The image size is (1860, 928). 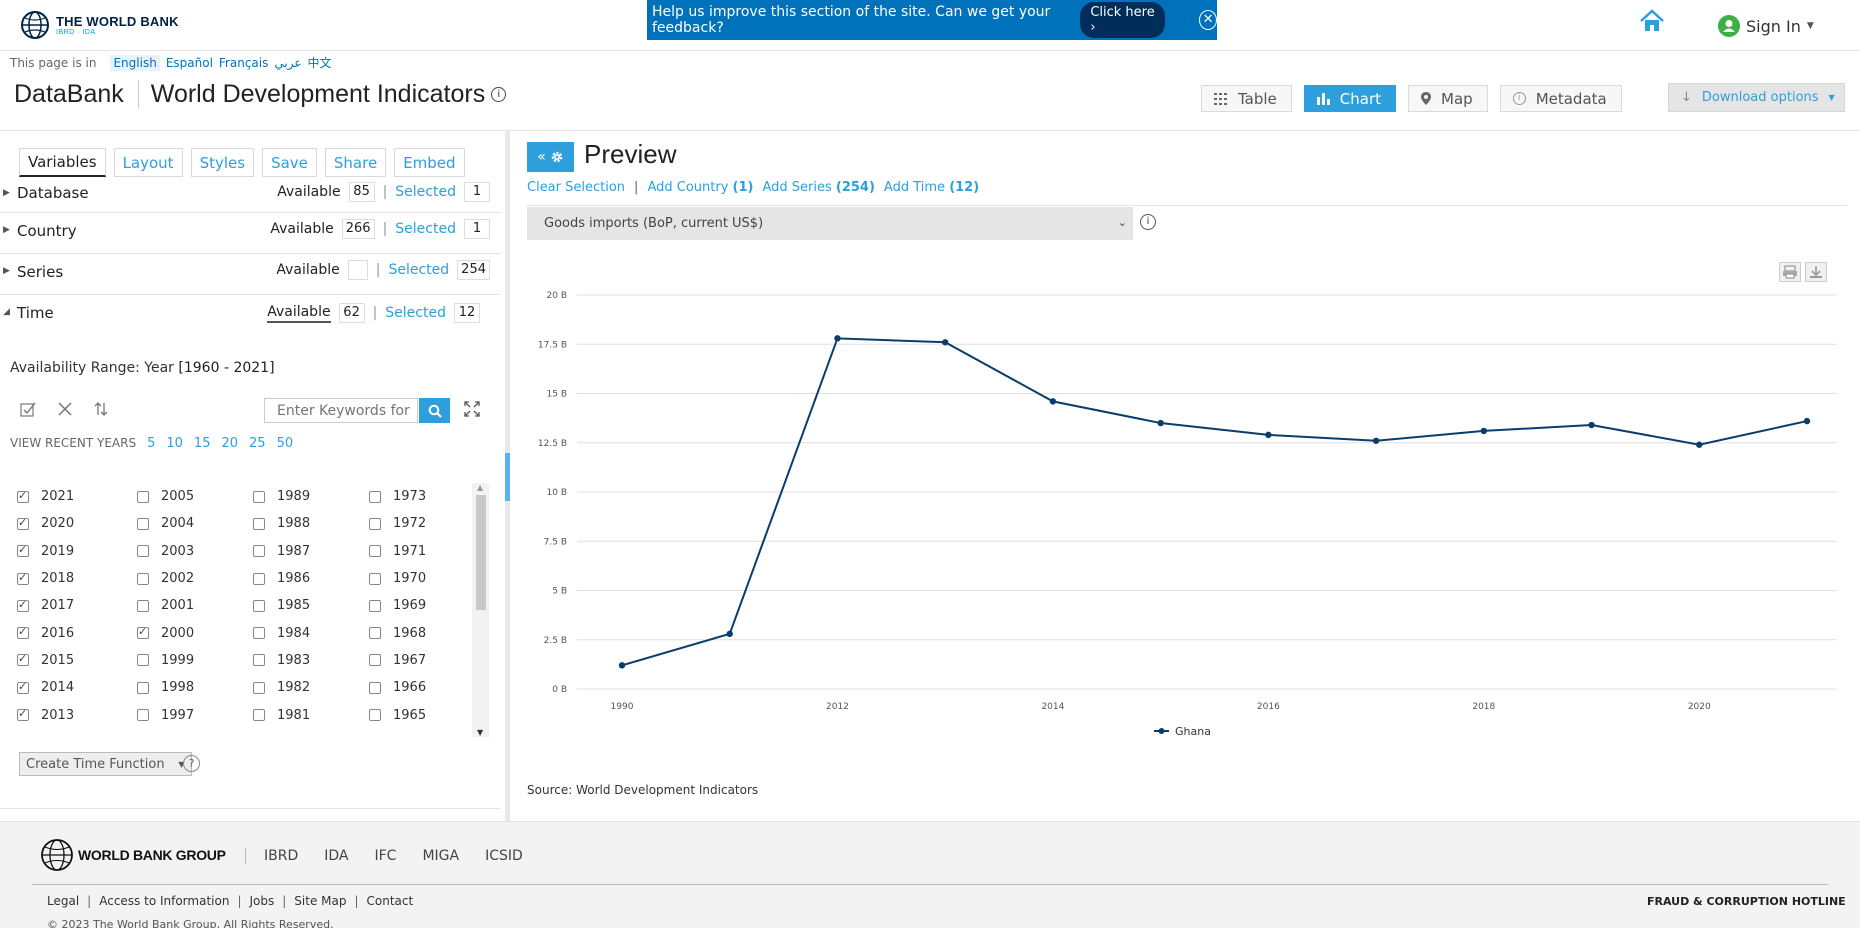 What do you see at coordinates (45, 578) in the screenshot?
I see `year-option: 2018` at bounding box center [45, 578].